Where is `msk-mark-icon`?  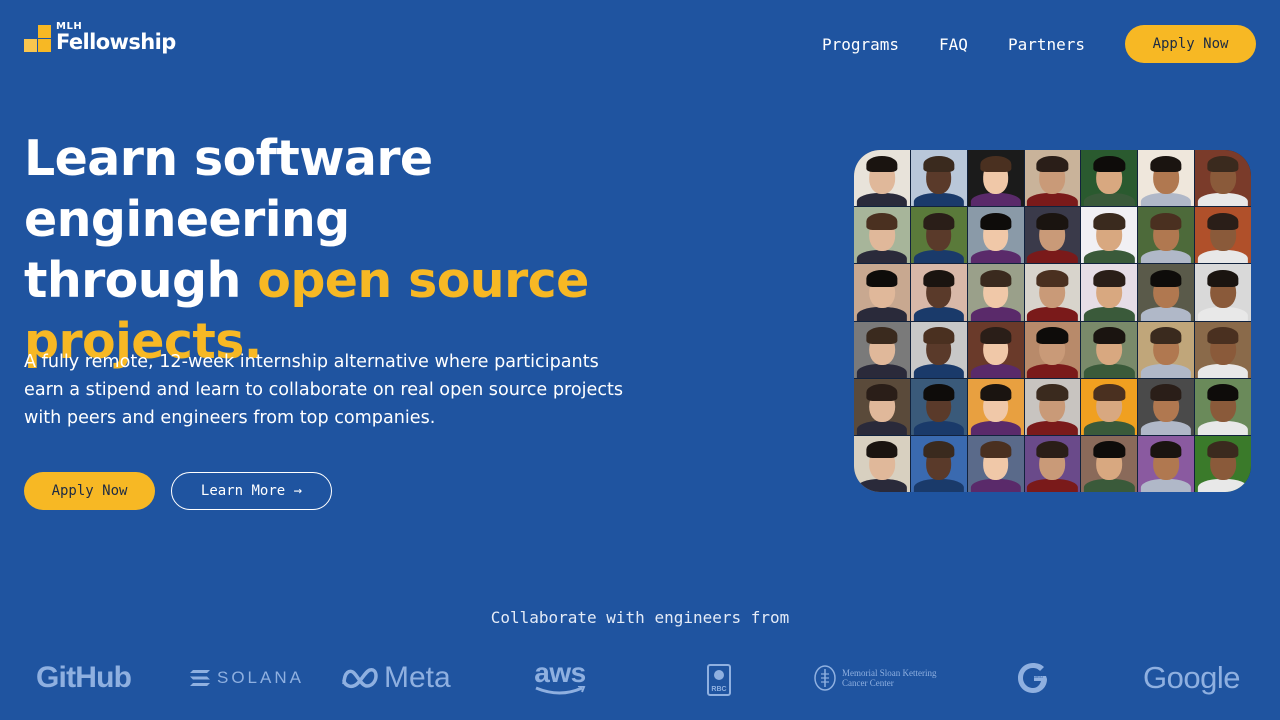
msk-mark-icon is located at coordinates (825, 678).